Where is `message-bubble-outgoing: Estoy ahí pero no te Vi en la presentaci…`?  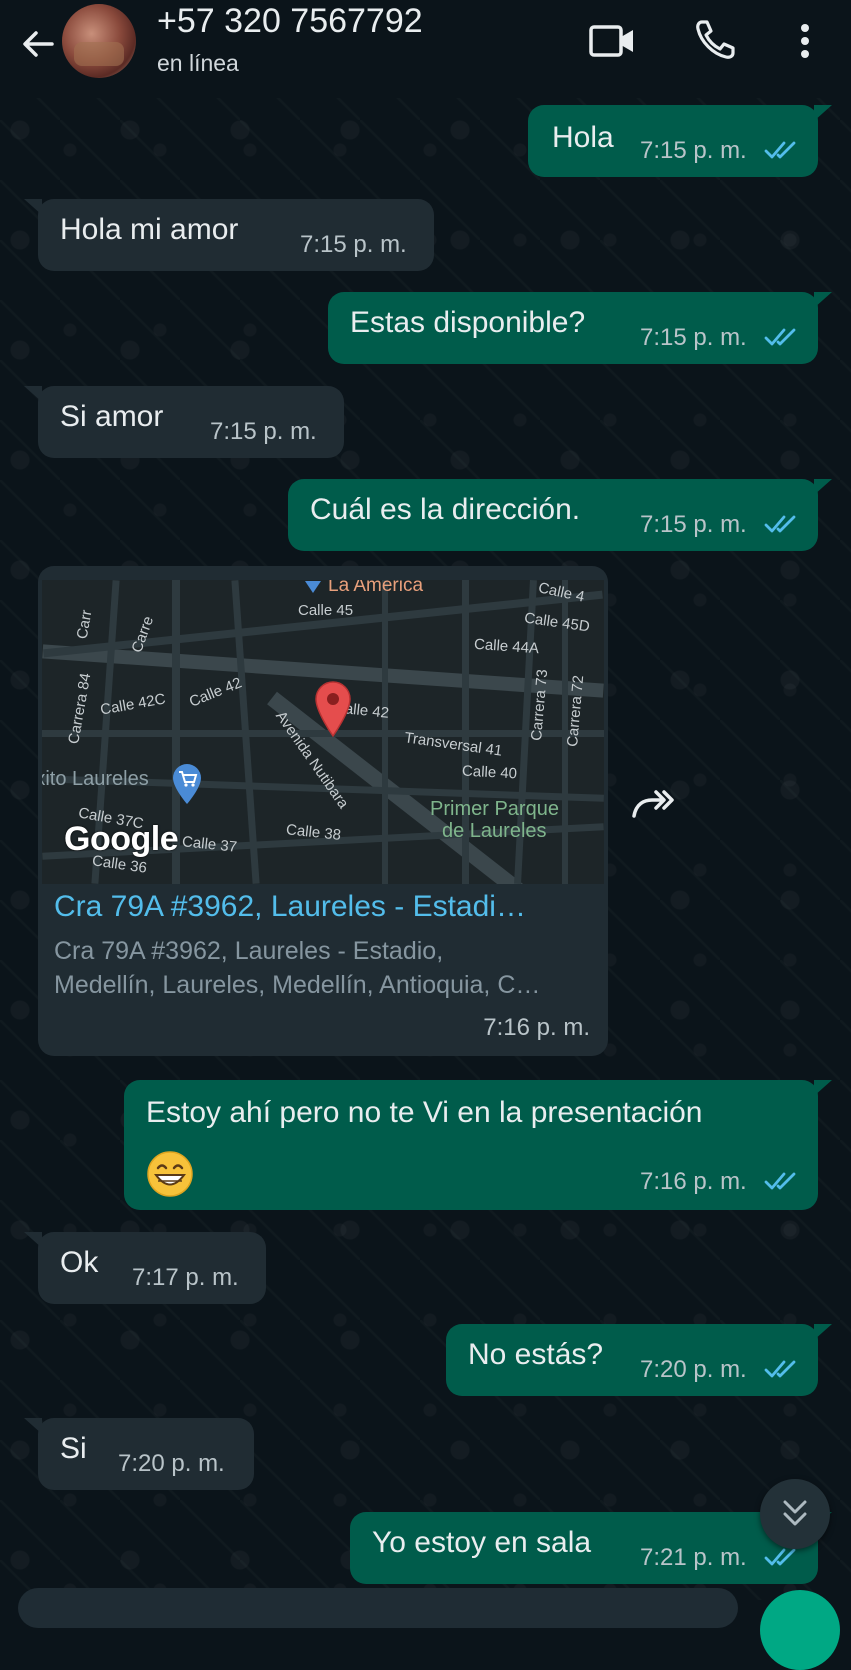
message-bubble-outgoing: Estoy ahí pero no te Vi en la presentaci… is located at coordinates (478, 1145).